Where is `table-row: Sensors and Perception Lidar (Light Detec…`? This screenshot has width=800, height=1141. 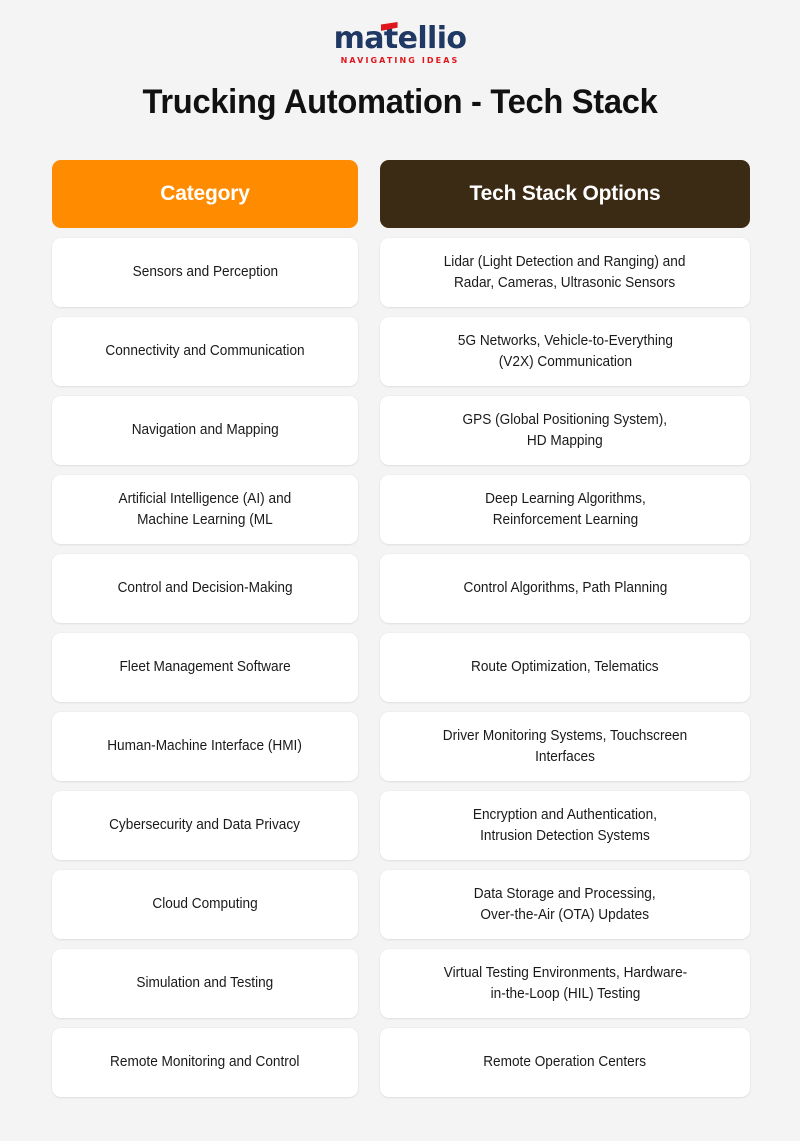
table-row: Sensors and Perception Lidar (Light Detec… is located at coordinates (401, 272).